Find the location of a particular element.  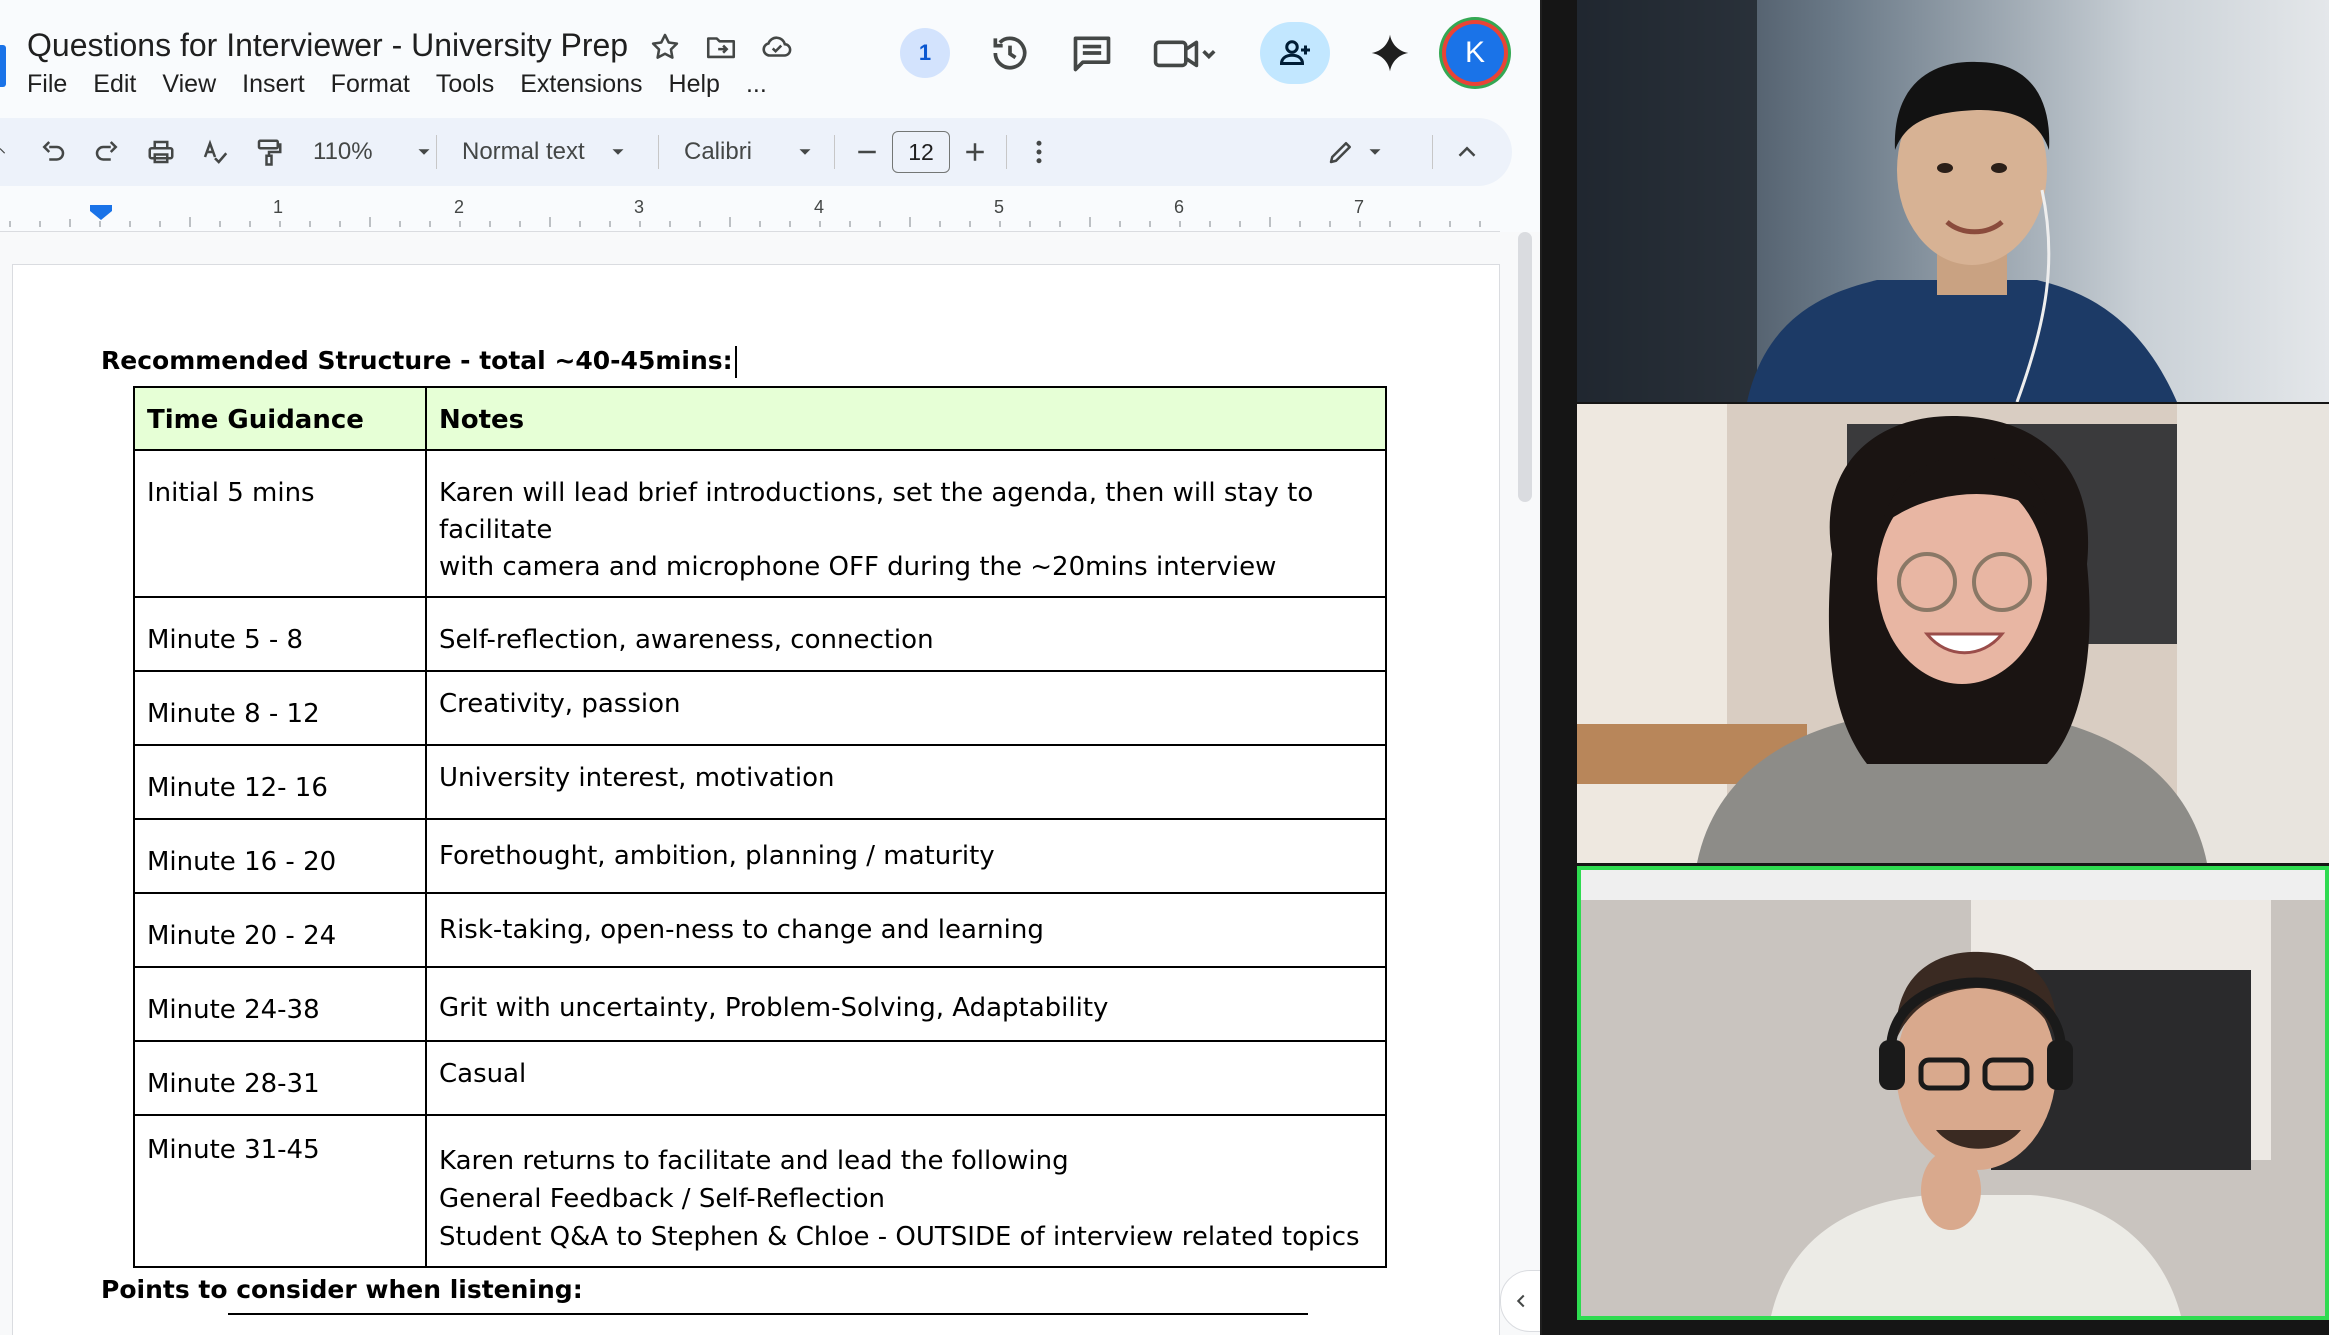

section-heading-points: Points to consider when listening: is located at coordinates (342, 1289).